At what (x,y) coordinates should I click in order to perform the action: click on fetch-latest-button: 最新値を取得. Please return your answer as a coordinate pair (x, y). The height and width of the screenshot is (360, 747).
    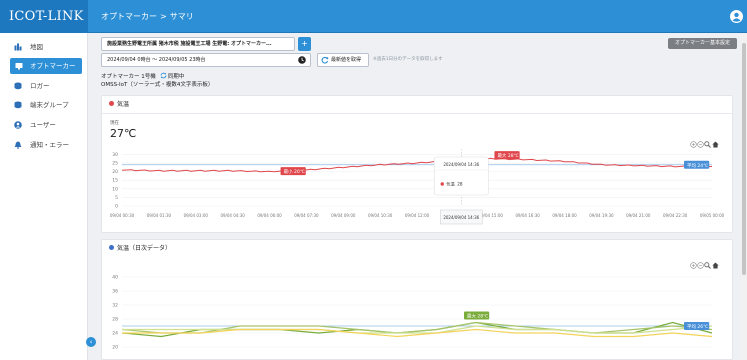
    Looking at the image, I should click on (343, 60).